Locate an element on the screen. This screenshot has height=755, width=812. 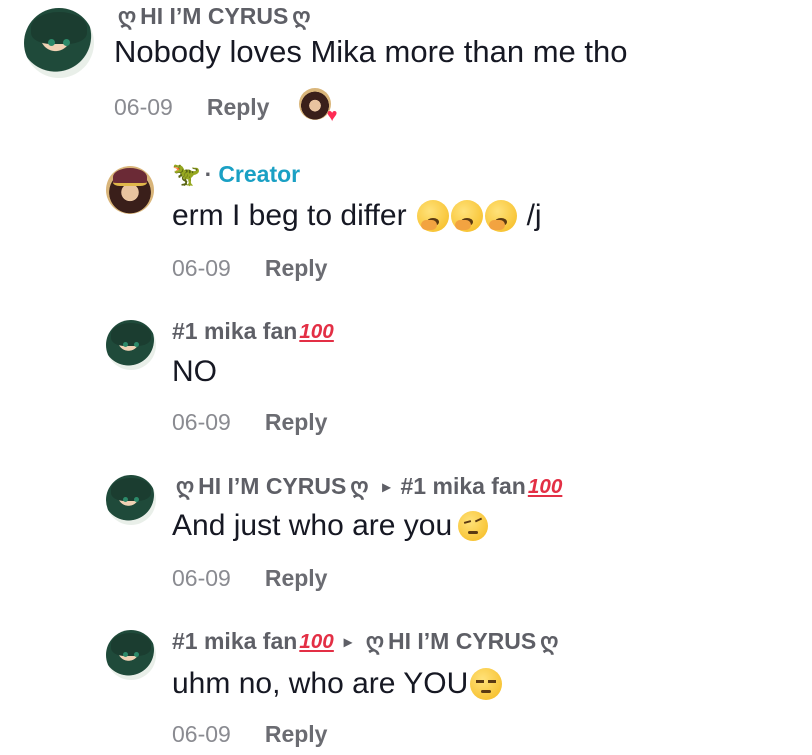
comment-text: uhm no, who are YOU is located at coordinates (337, 684).